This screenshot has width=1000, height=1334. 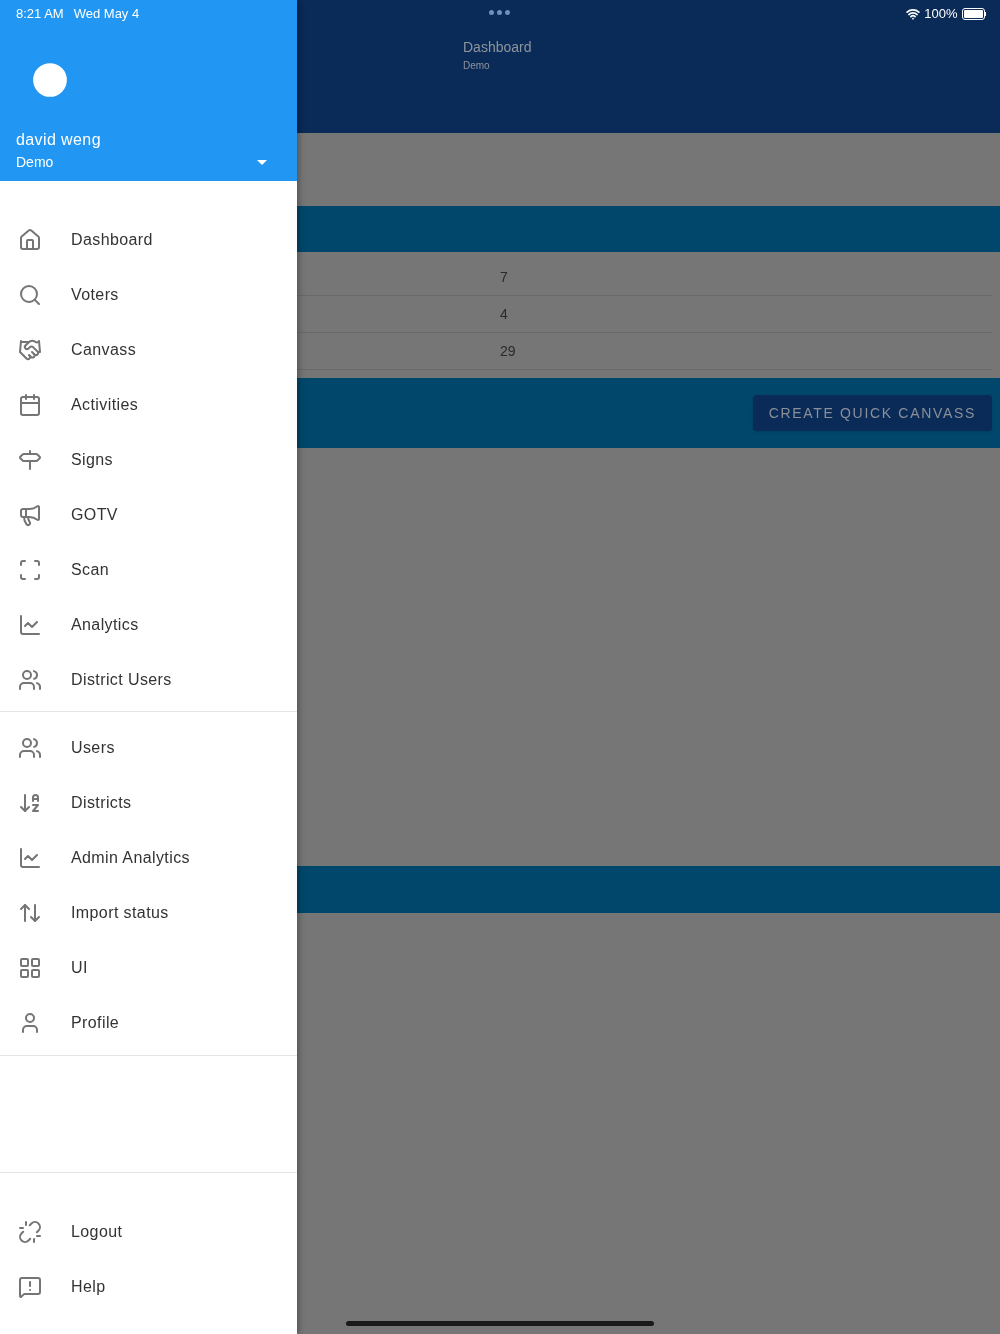 What do you see at coordinates (148, 459) in the screenshot?
I see `nav-item: Signs` at bounding box center [148, 459].